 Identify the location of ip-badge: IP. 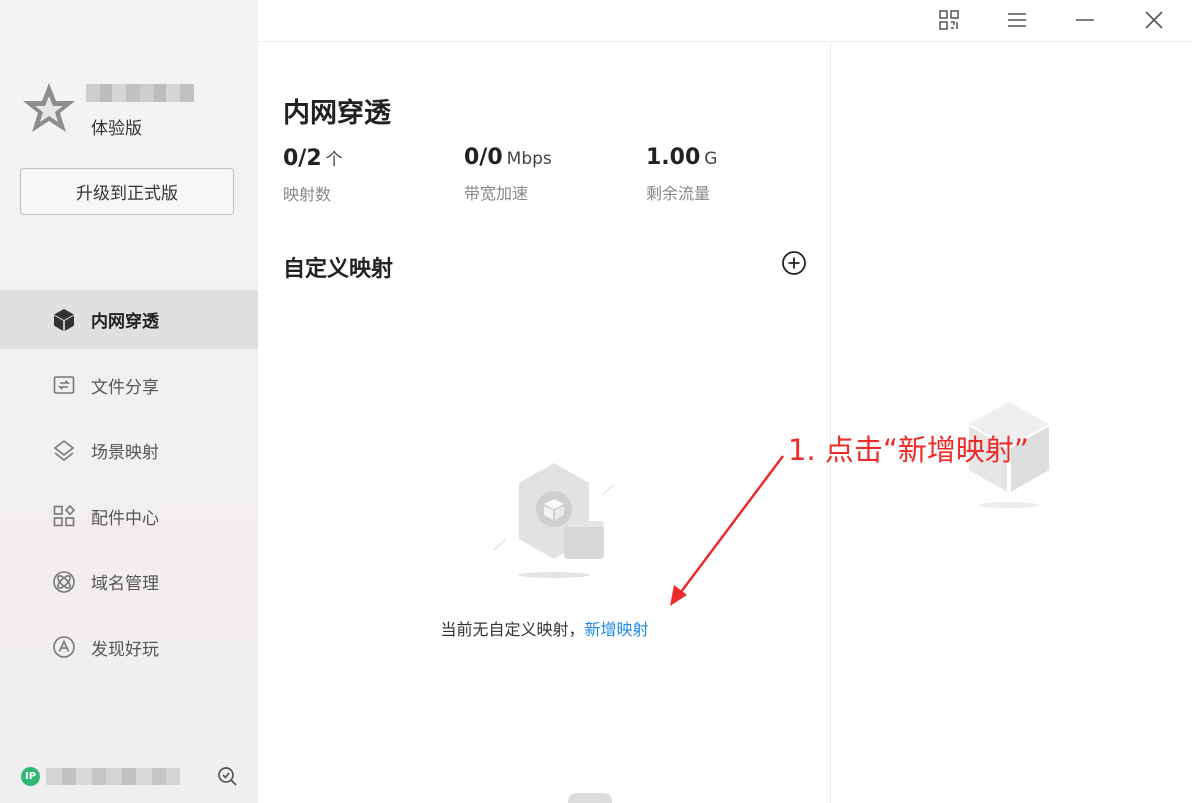
(30, 776).